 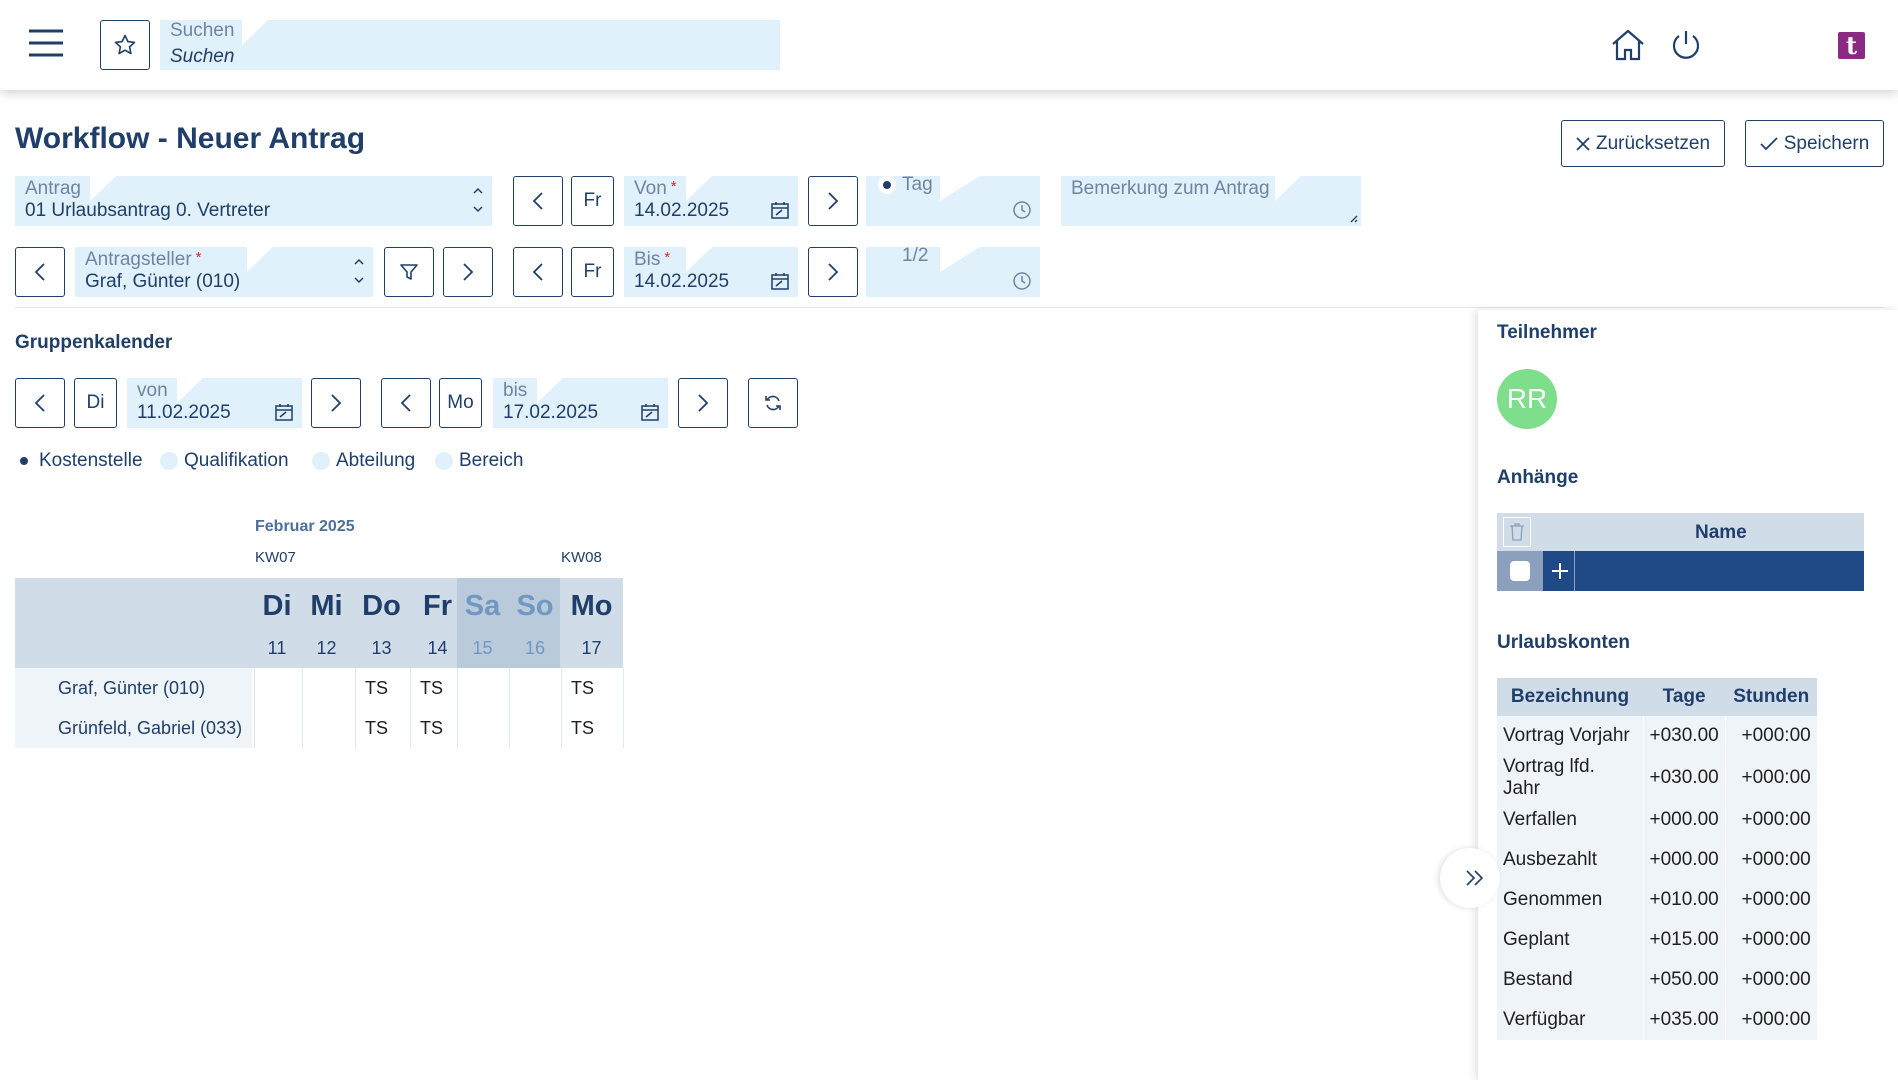 What do you see at coordinates (1475, 878) in the screenshot?
I see `double-chevron-right-icon` at bounding box center [1475, 878].